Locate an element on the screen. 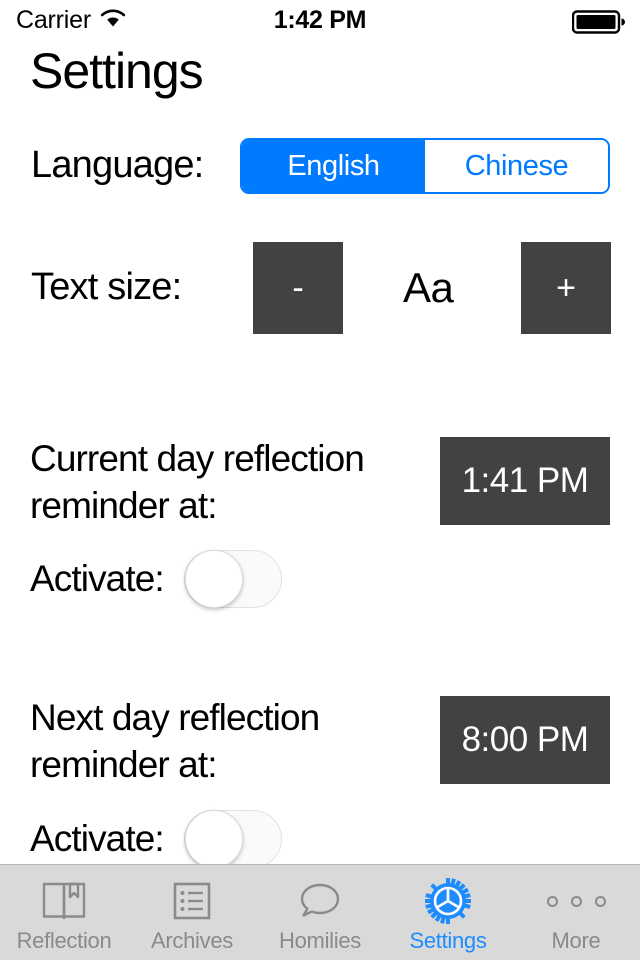  current-day-activate-label: Activate: is located at coordinates (97, 578).